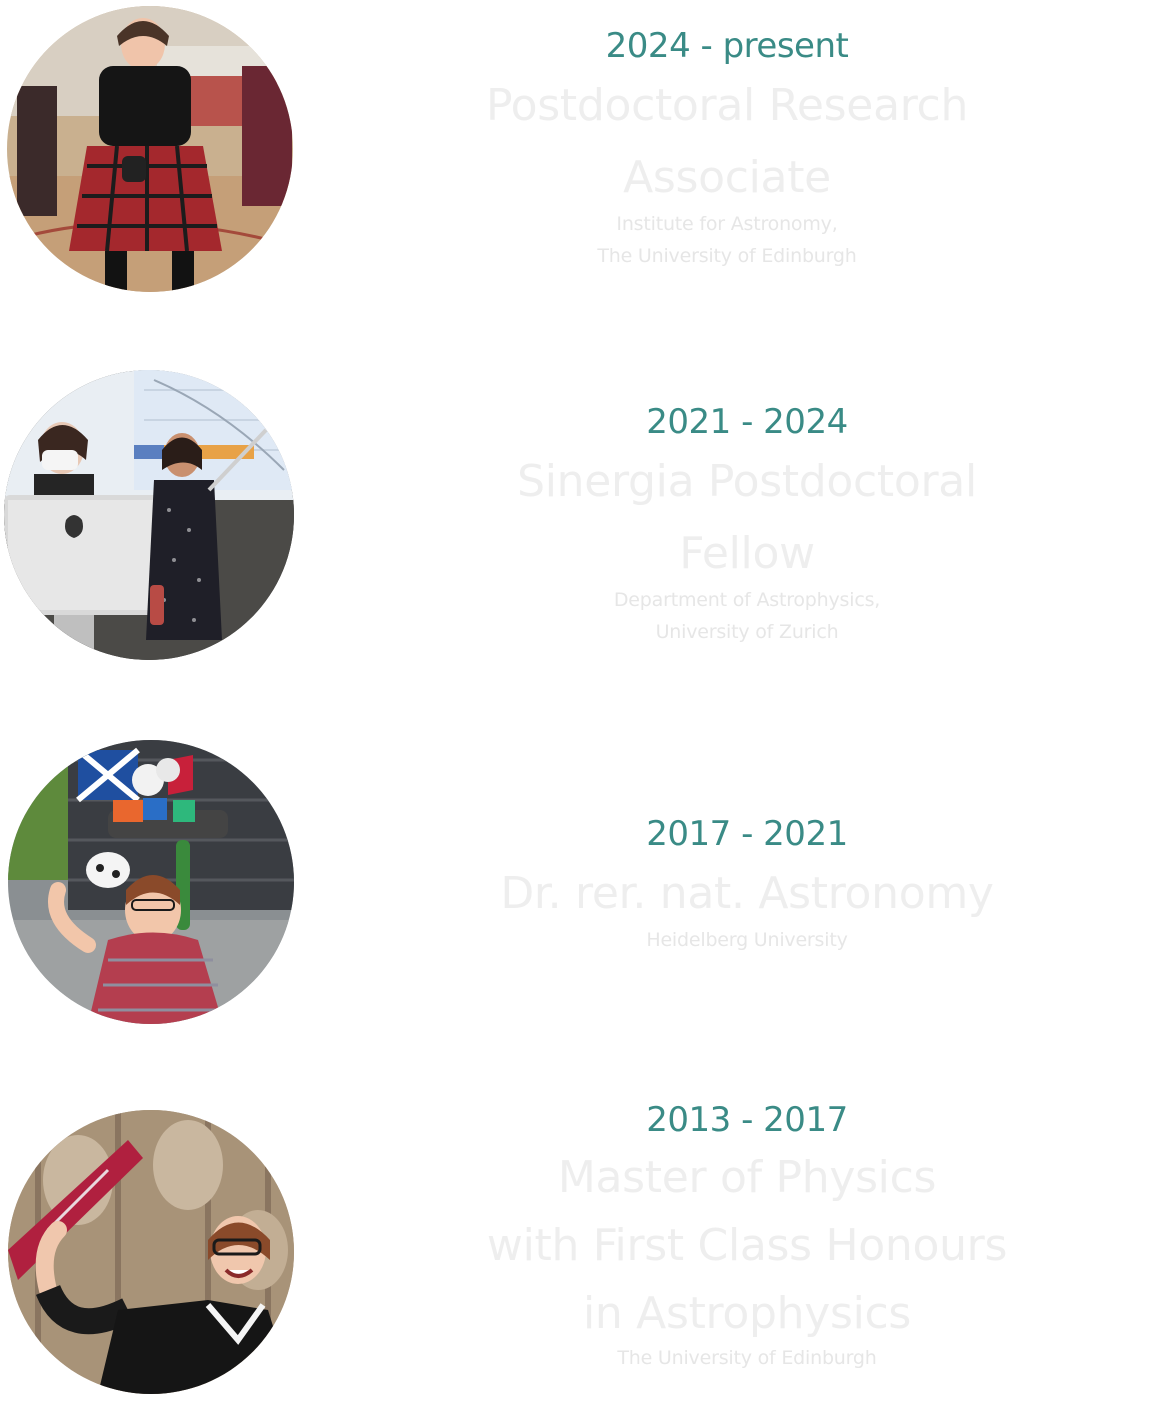 The height and width of the screenshot is (1402, 1154). What do you see at coordinates (727, 46) in the screenshot?
I see `entry-years: 2024 - present` at bounding box center [727, 46].